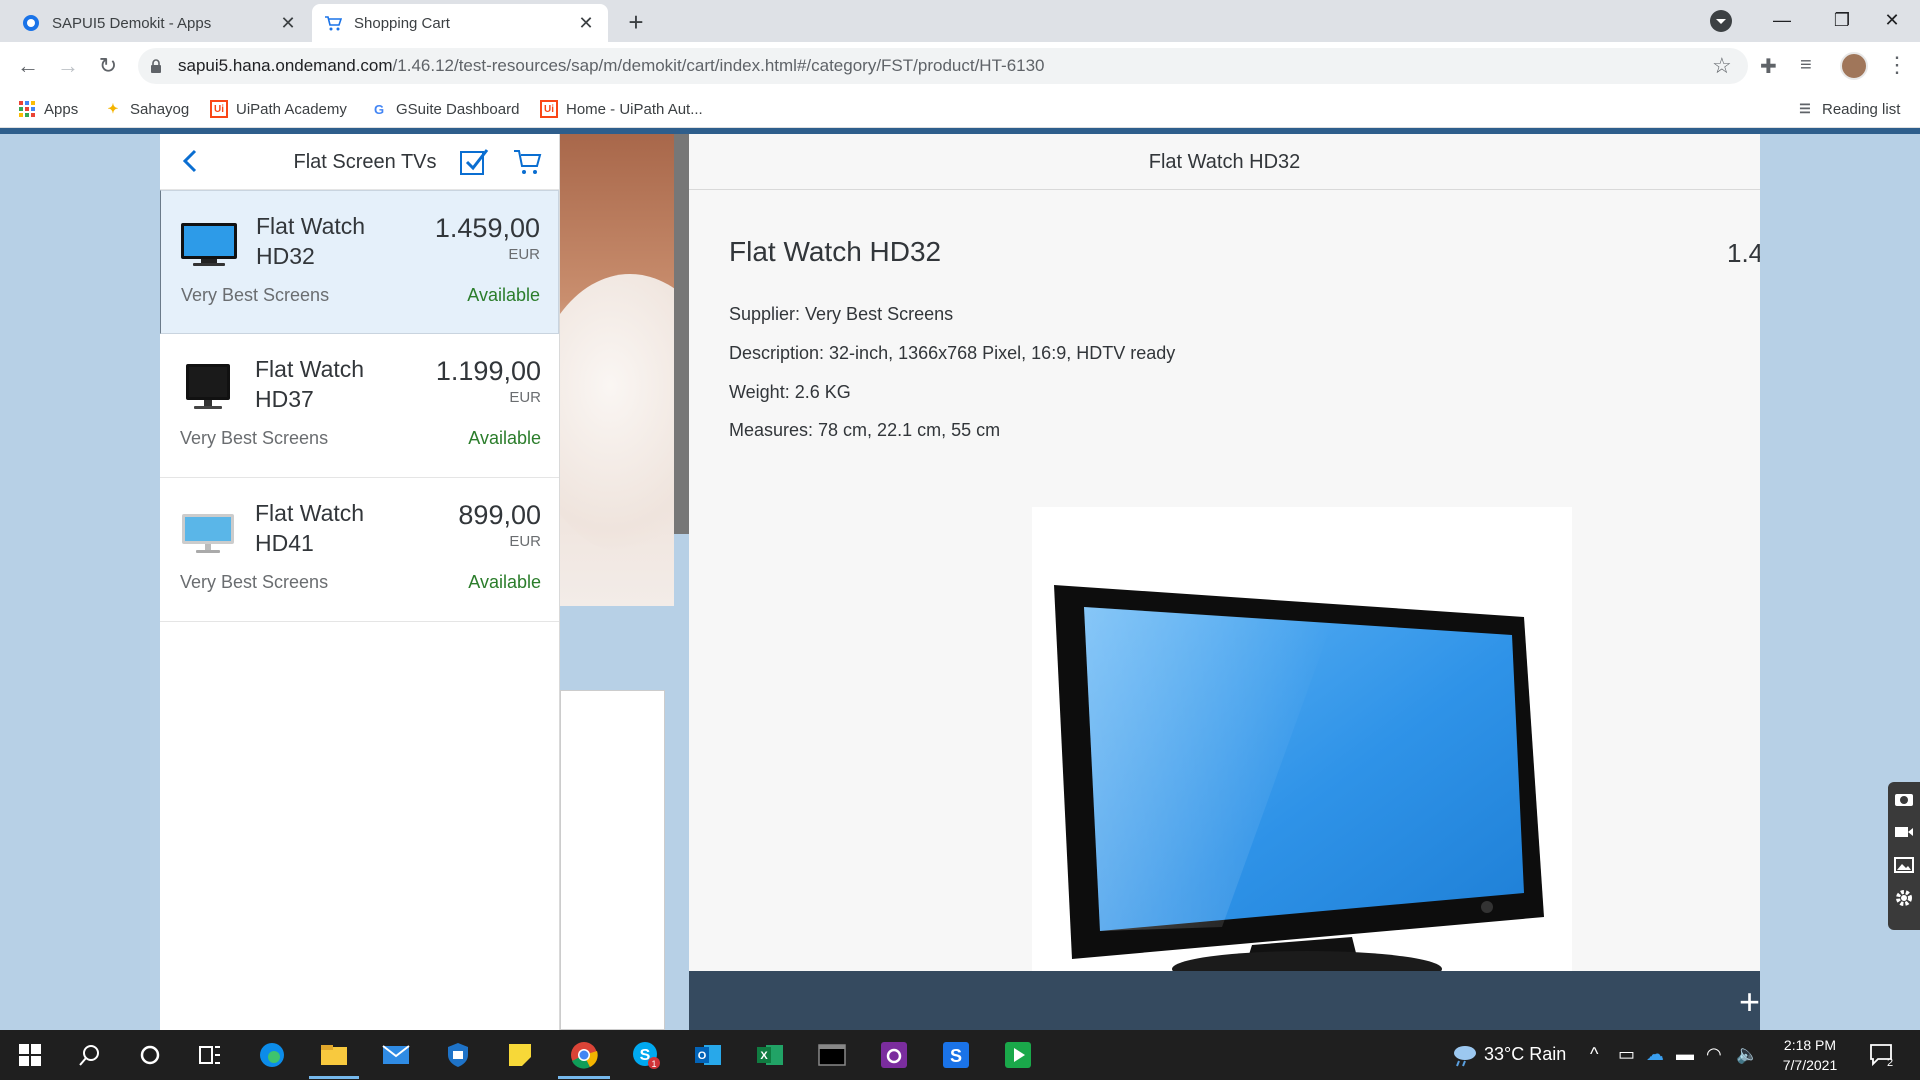 This screenshot has height=1080, width=1920. I want to click on profile-avatar, so click(1854, 66).